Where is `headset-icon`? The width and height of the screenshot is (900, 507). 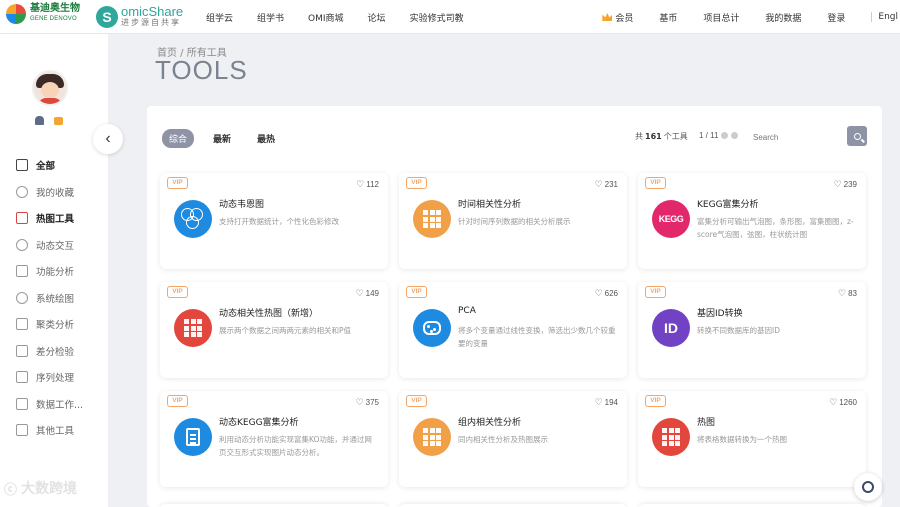
headset-icon is located at coordinates (868, 487).